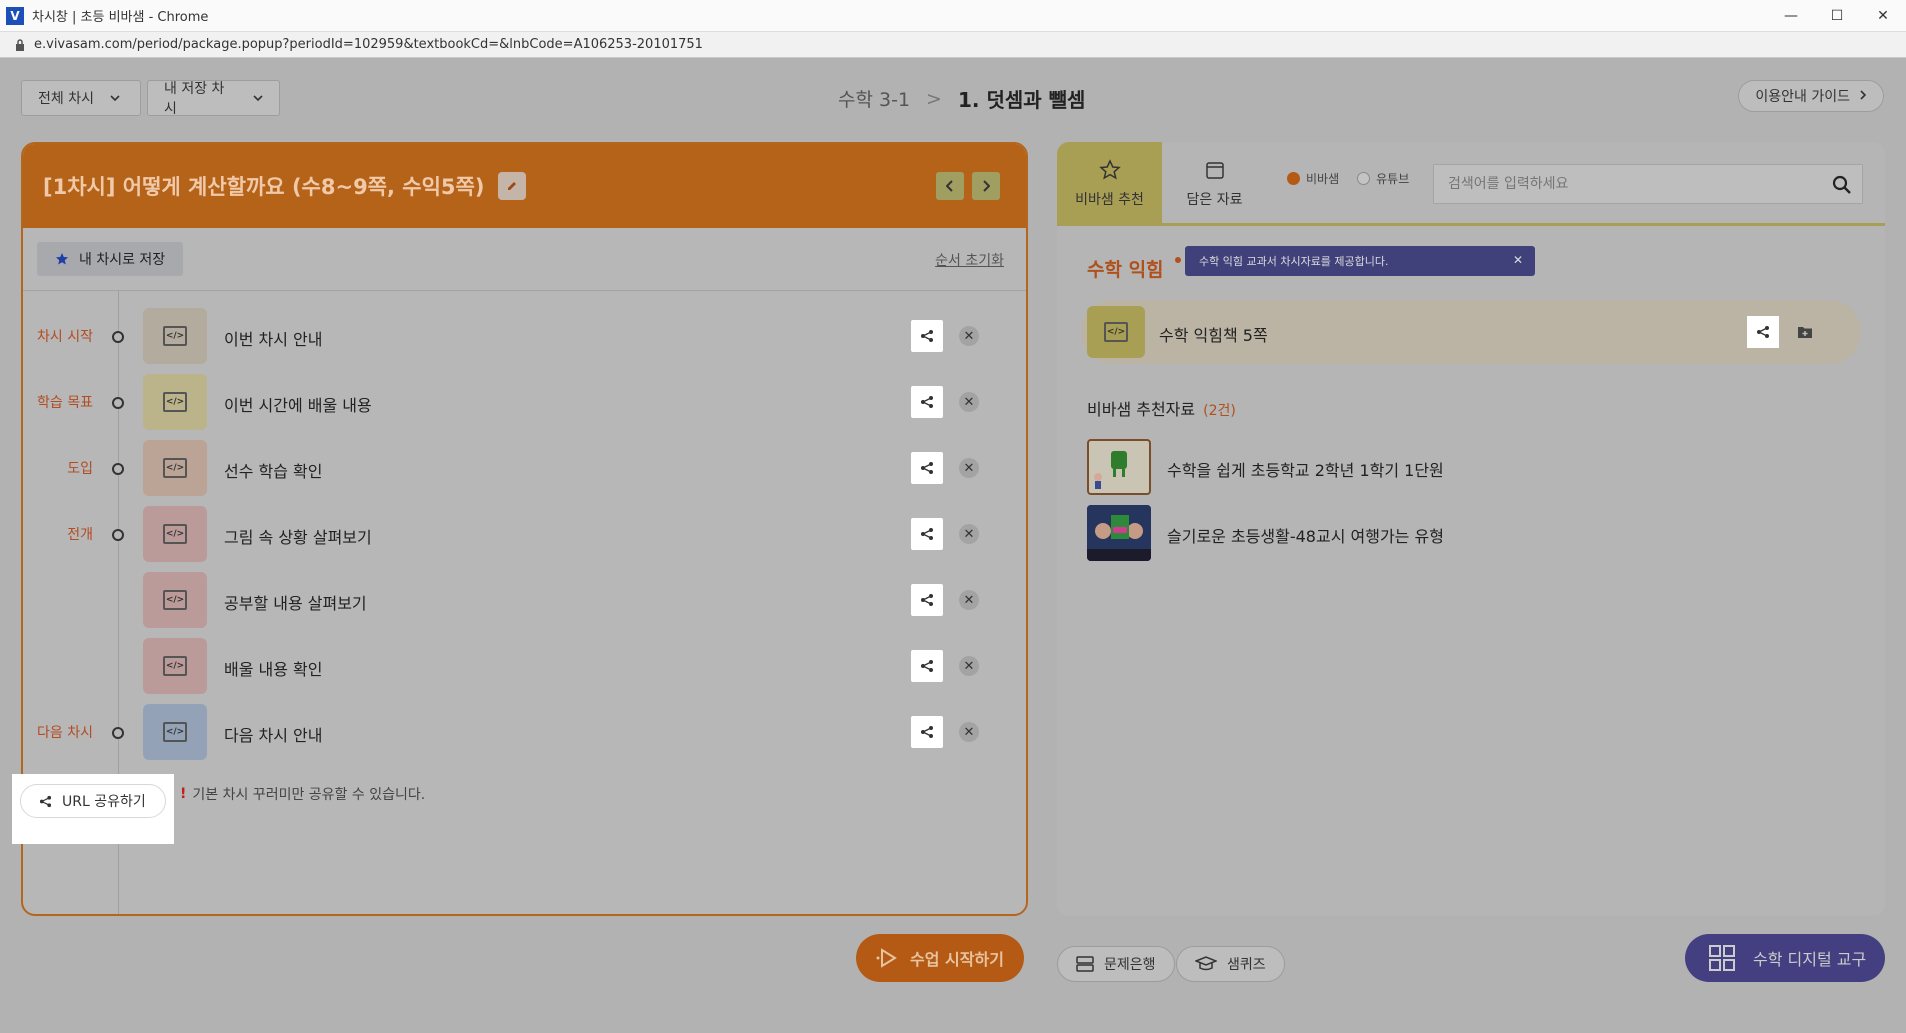 This screenshot has width=1906, height=1033. What do you see at coordinates (1467, 533) in the screenshot?
I see `list-item: 슬기로운 초등생활-48교시 여행가는 유형` at bounding box center [1467, 533].